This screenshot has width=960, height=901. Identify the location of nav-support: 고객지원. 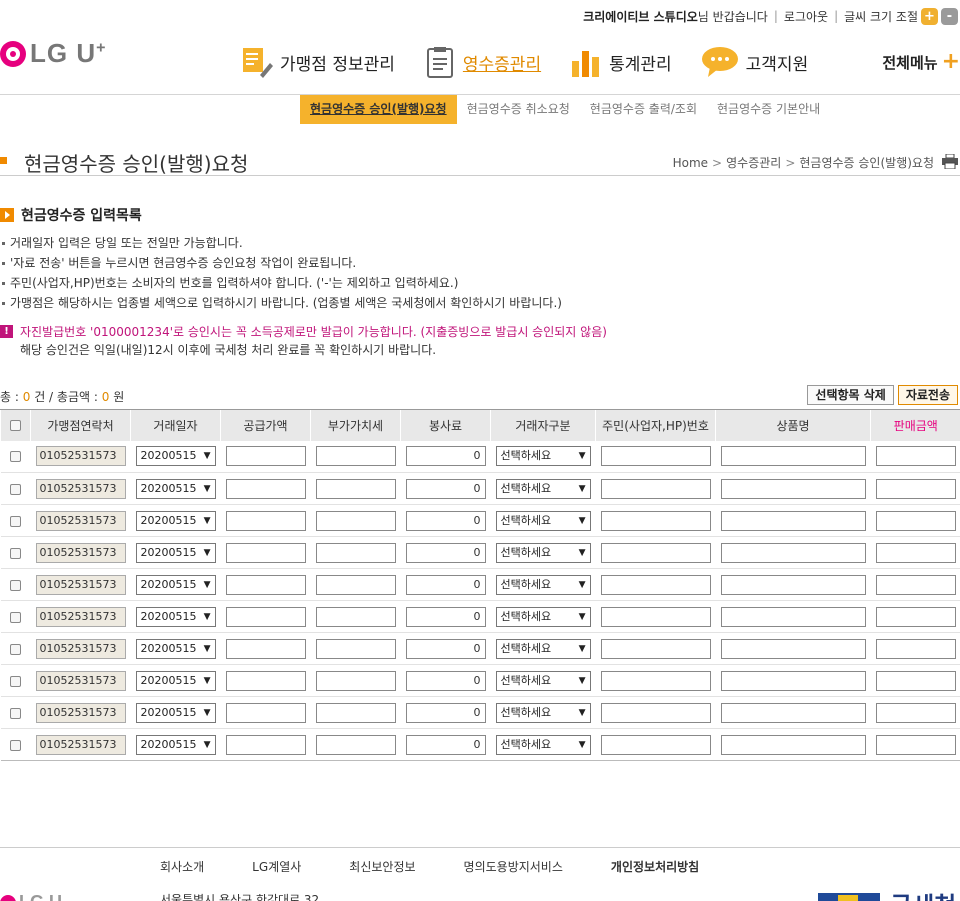
(754, 62).